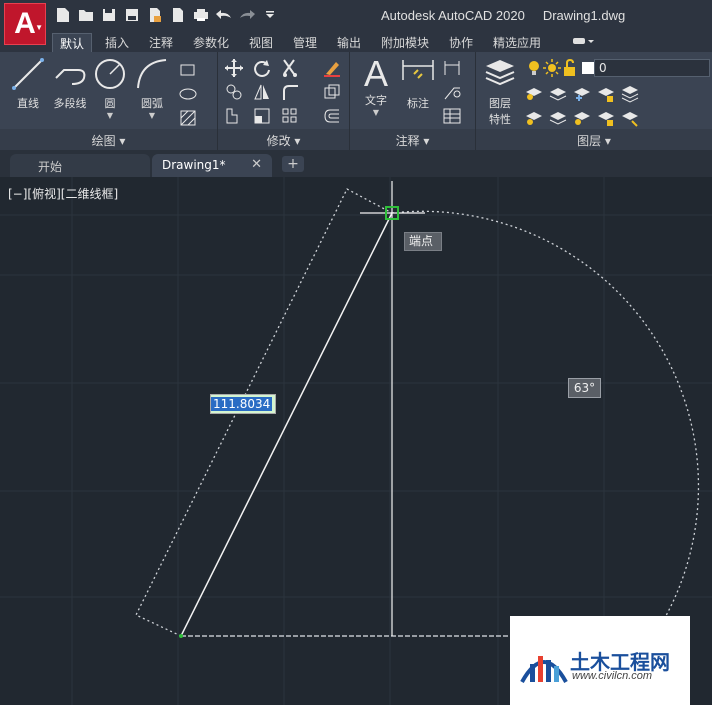 The width and height of the screenshot is (712, 705). What do you see at coordinates (25, 24) in the screenshot?
I see `application-menu-button: A ▼` at bounding box center [25, 24].